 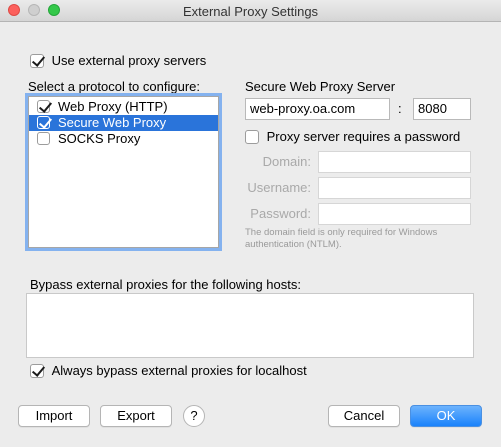 What do you see at coordinates (113, 106) in the screenshot?
I see `protocol-item-label: Web Proxy (HTTP)` at bounding box center [113, 106].